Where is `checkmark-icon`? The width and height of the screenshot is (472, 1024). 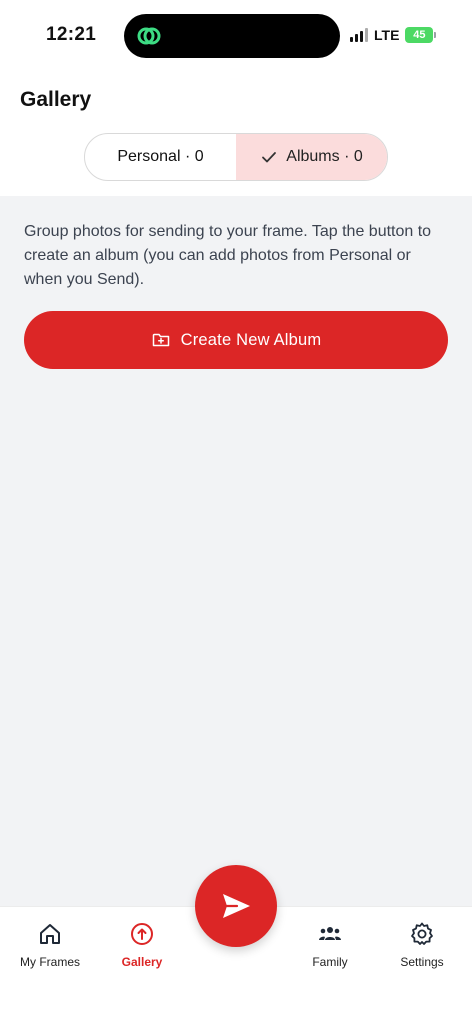
checkmark-icon is located at coordinates (269, 157).